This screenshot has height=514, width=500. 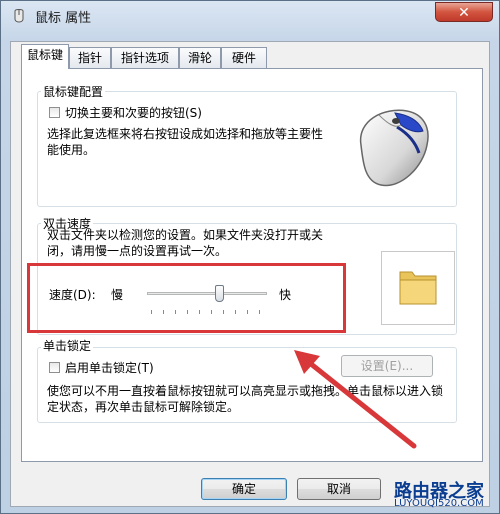 I want to click on annotation-arrow-icon, so click(x=355, y=399).